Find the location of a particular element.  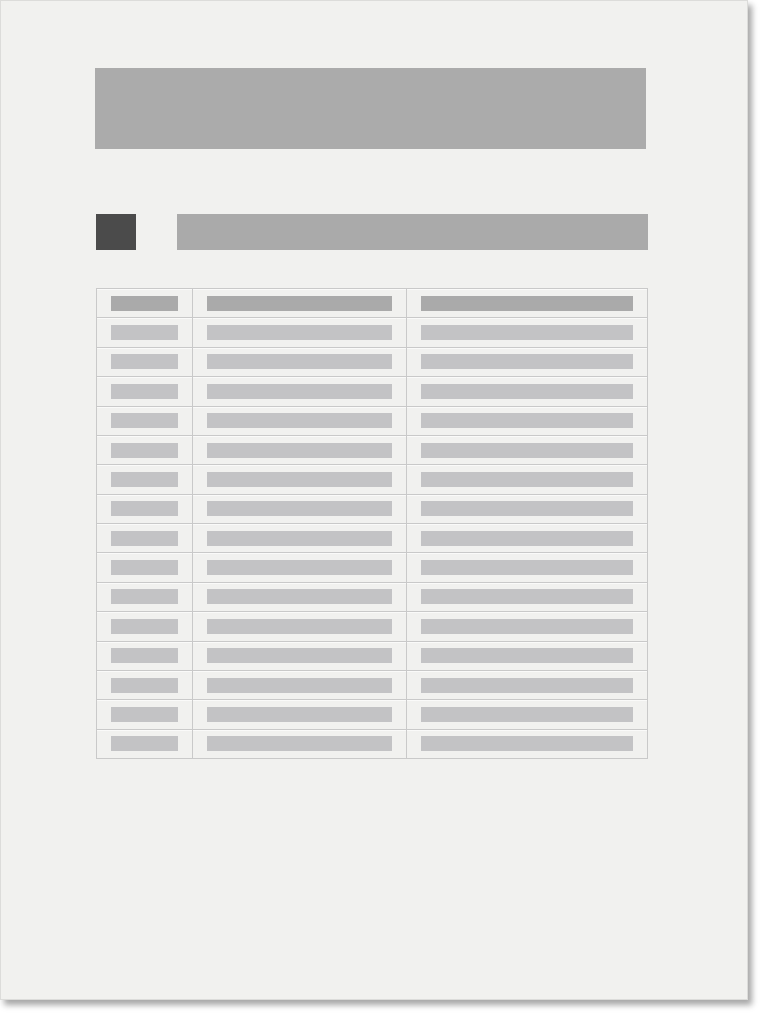

table-header-row is located at coordinates (372, 303).